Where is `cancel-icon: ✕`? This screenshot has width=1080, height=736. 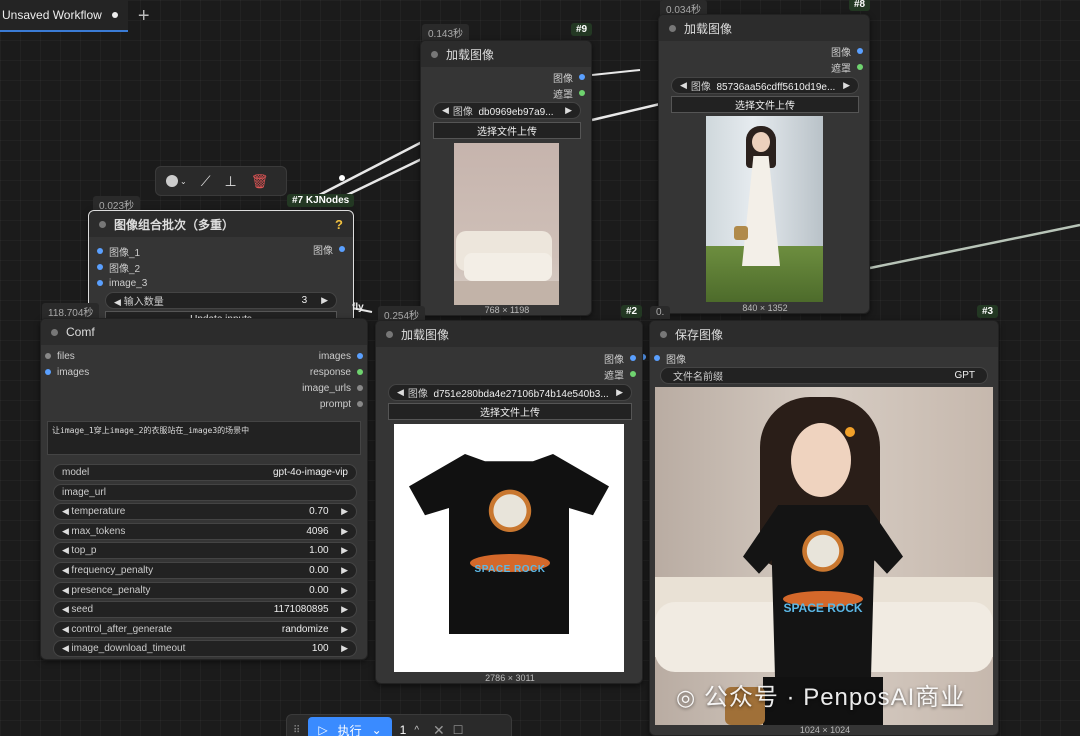
cancel-icon: ✕ is located at coordinates (439, 729).